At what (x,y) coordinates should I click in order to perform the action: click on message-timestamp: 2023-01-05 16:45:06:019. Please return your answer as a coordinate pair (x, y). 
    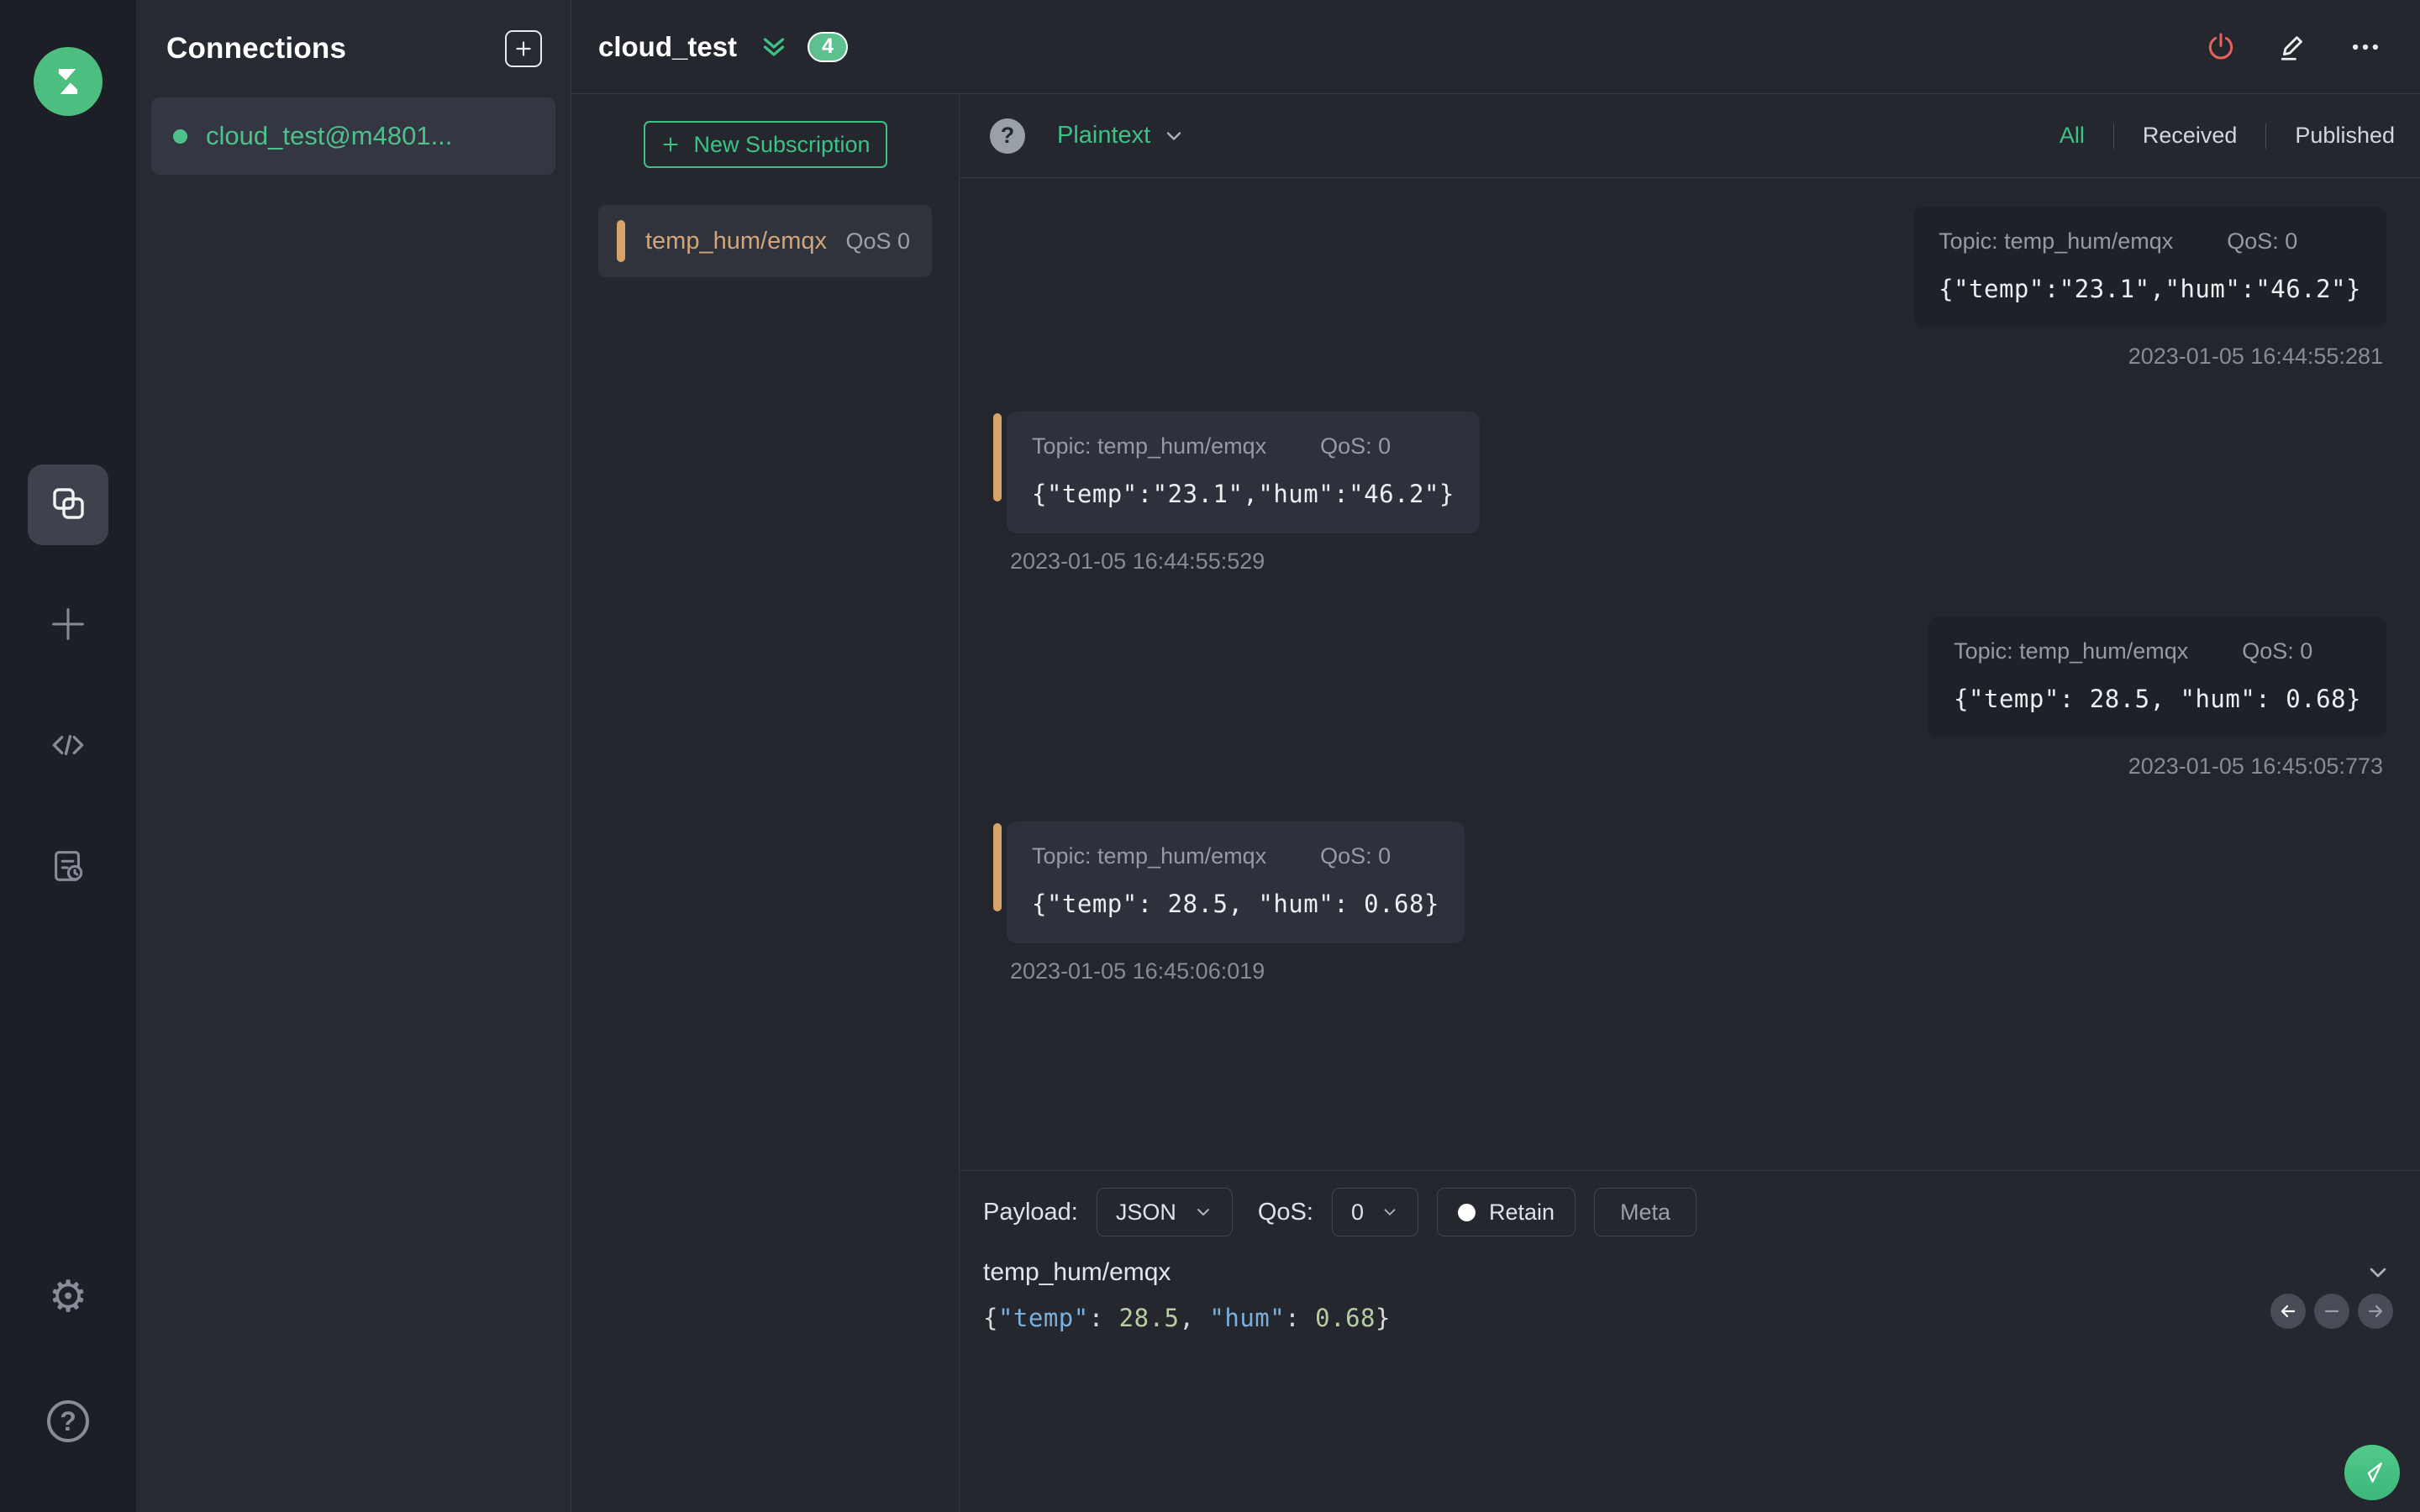
    Looking at the image, I should click on (1137, 971).